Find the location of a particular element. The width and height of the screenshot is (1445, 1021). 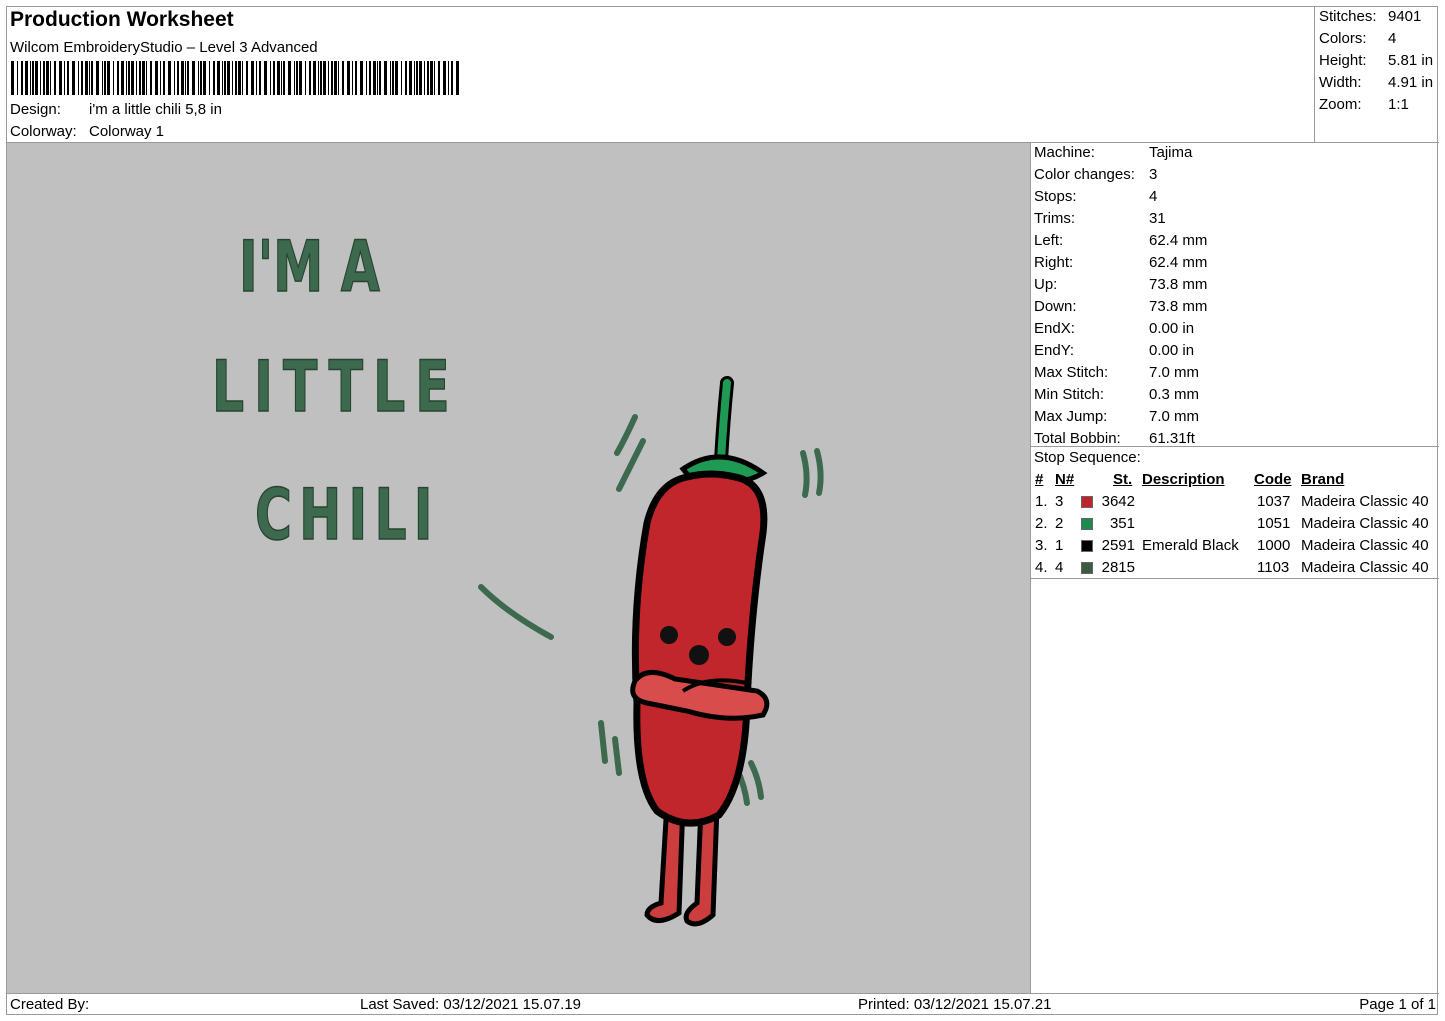

trims-row: Trims: 31 is located at coordinates (1100, 218).